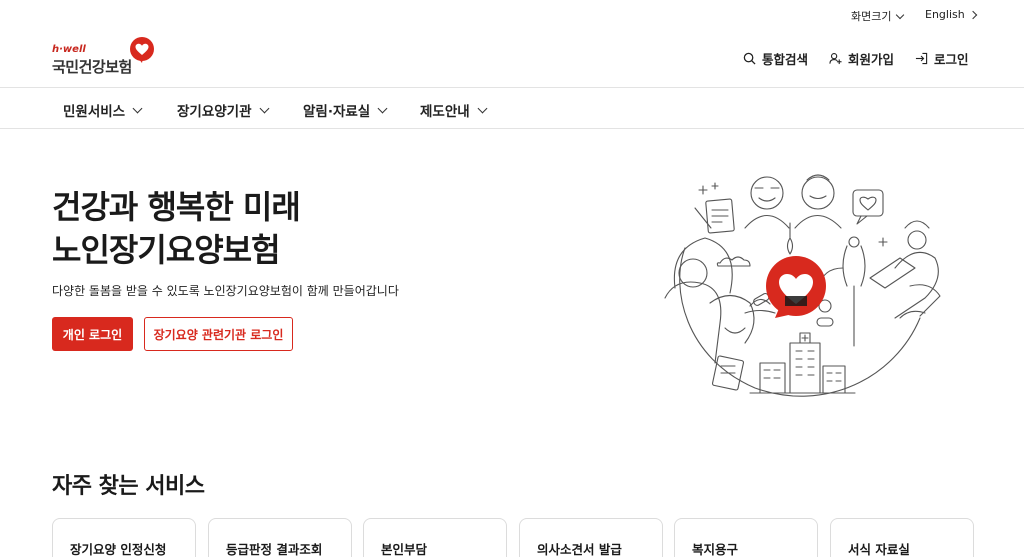  Describe the element at coordinates (579, 549) in the screenshot. I see `service-card-label: 의사소견서 발급` at that location.